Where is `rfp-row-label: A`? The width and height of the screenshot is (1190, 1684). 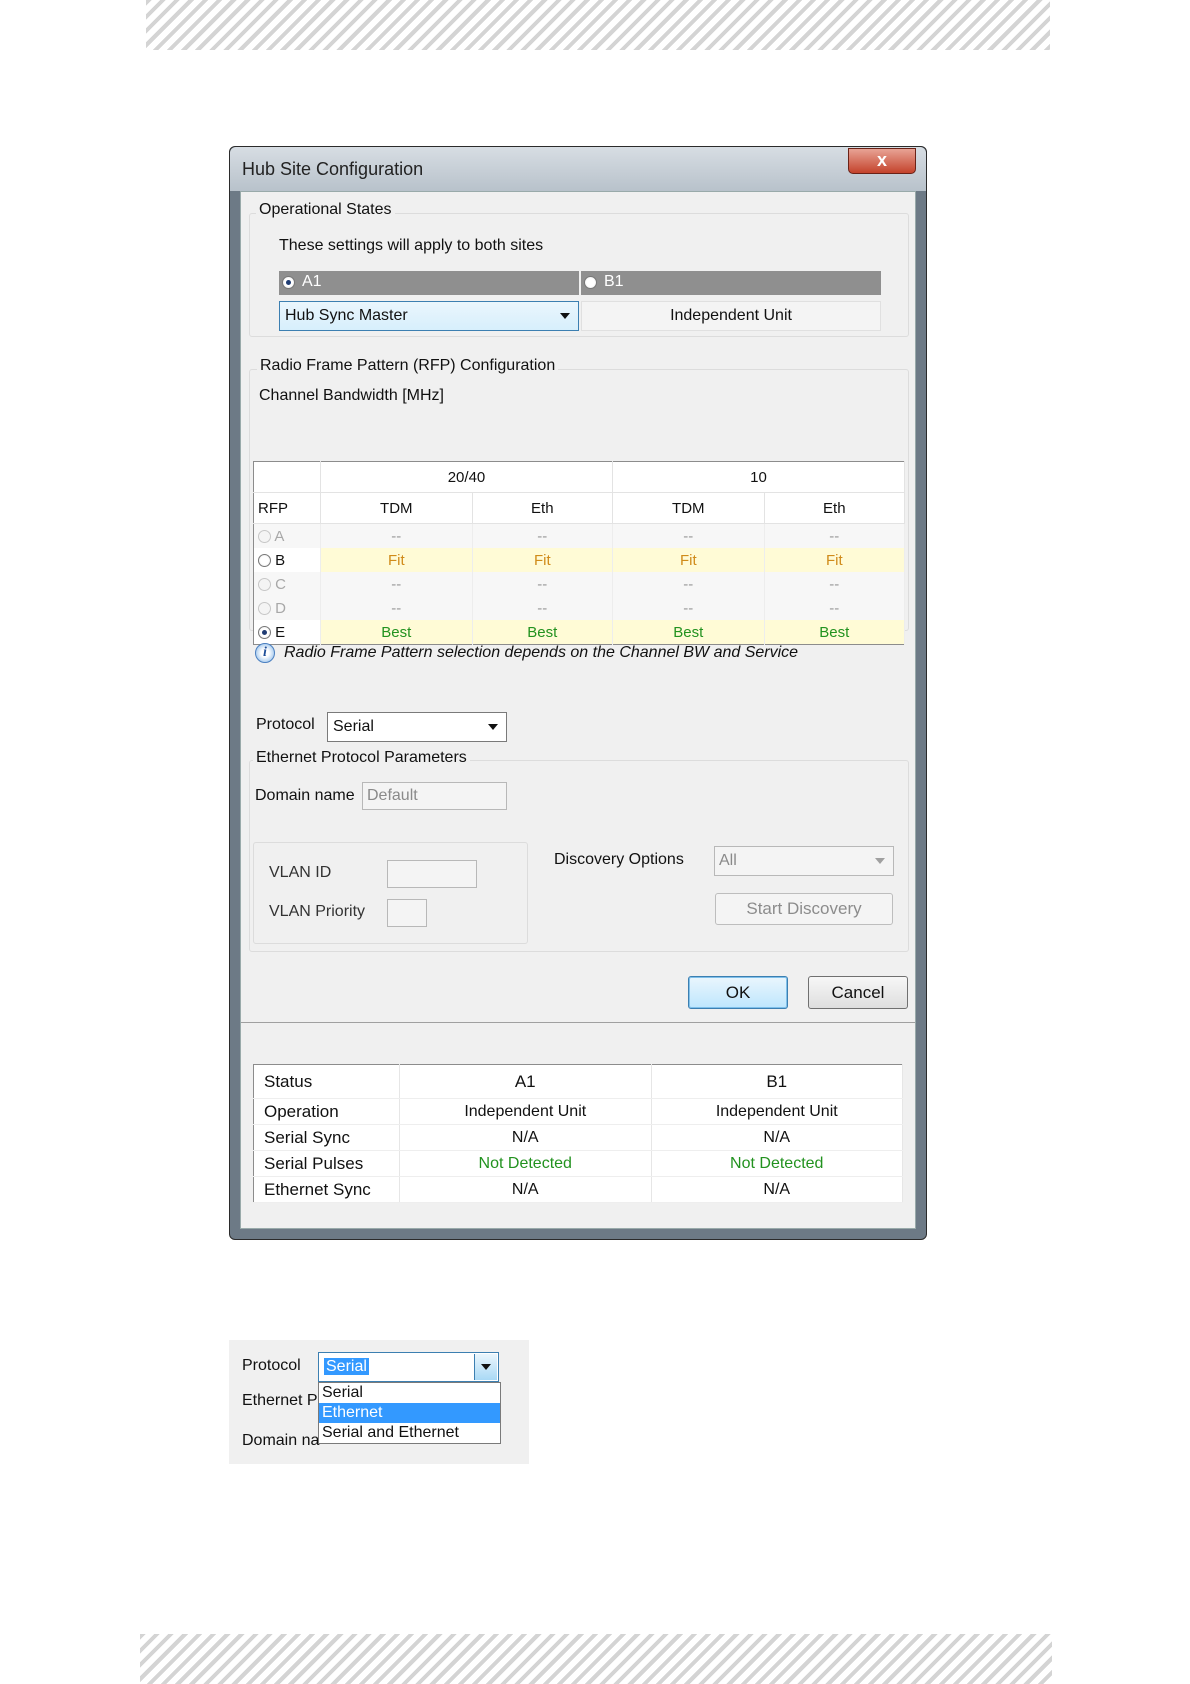
rfp-row-label: A is located at coordinates (279, 536).